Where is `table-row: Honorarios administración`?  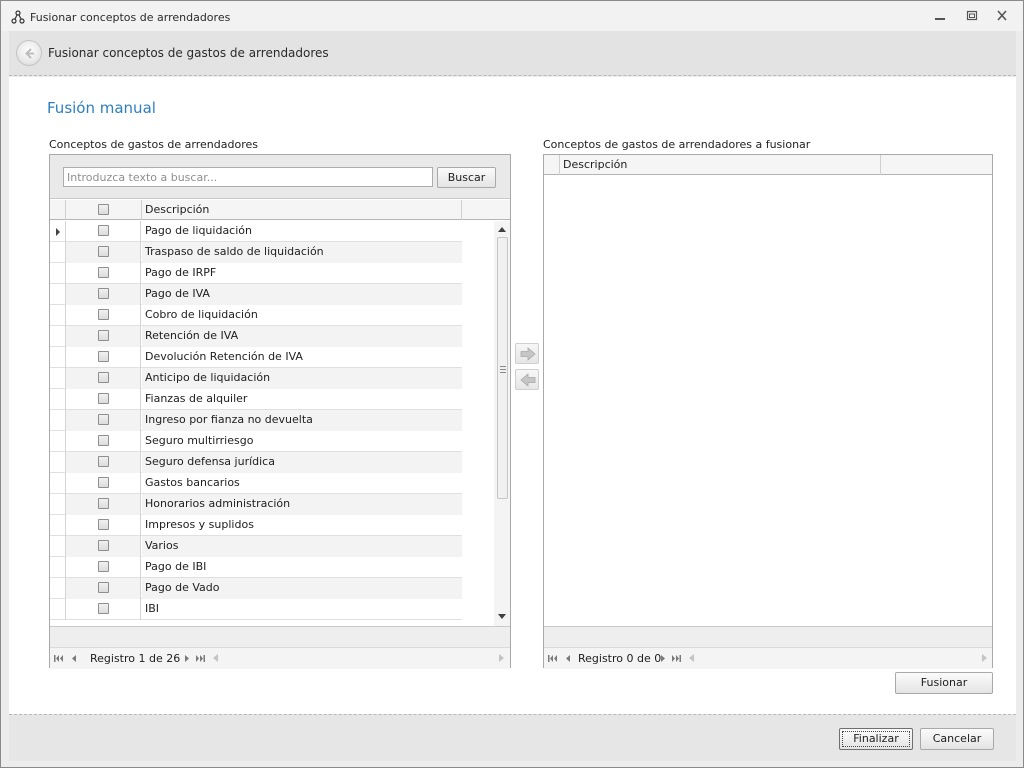 table-row: Honorarios administración is located at coordinates (272, 504).